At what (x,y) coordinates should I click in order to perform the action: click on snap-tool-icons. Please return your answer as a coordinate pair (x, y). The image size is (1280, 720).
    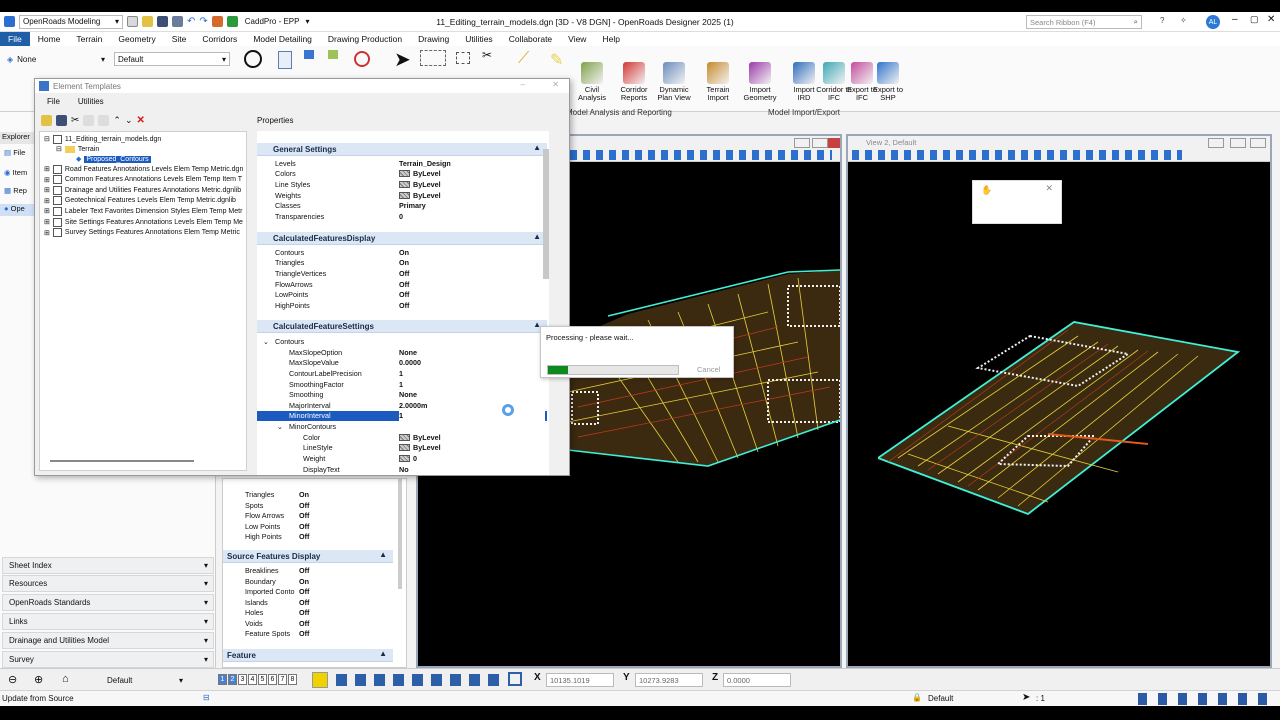
    Looking at the image, I should click on (421, 680).